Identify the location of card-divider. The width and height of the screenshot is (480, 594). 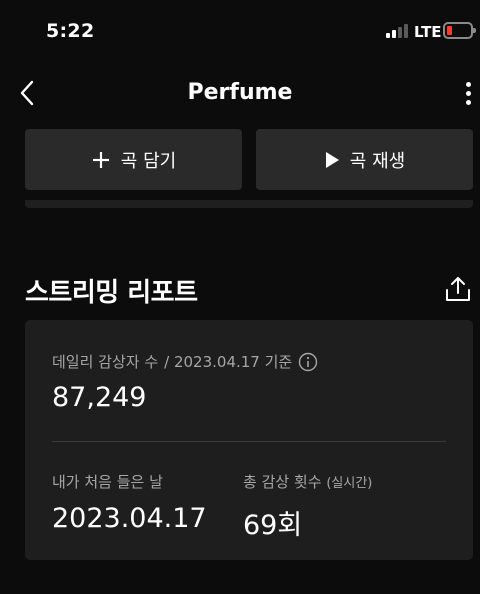
(249, 441).